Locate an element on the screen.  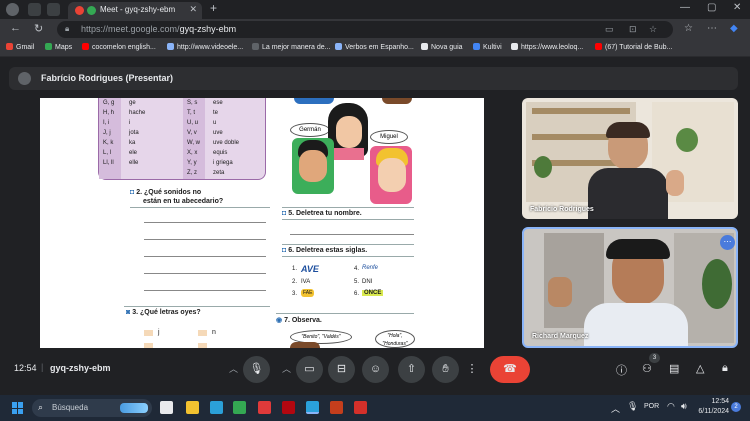
meeting-info-icon: ⓘ is located at coordinates (621, 370).